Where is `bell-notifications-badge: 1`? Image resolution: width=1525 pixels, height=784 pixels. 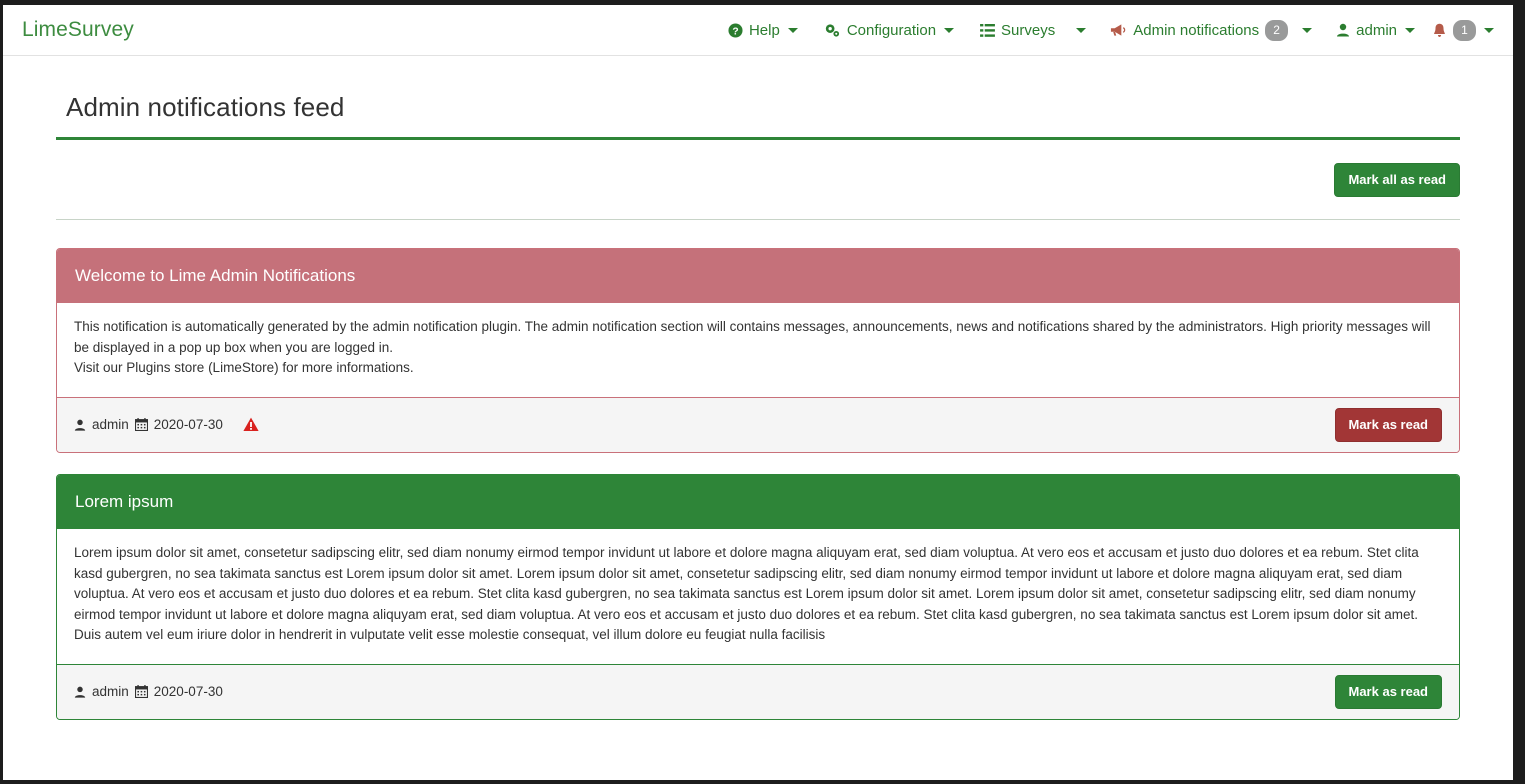
bell-notifications-badge: 1 is located at coordinates (1464, 30).